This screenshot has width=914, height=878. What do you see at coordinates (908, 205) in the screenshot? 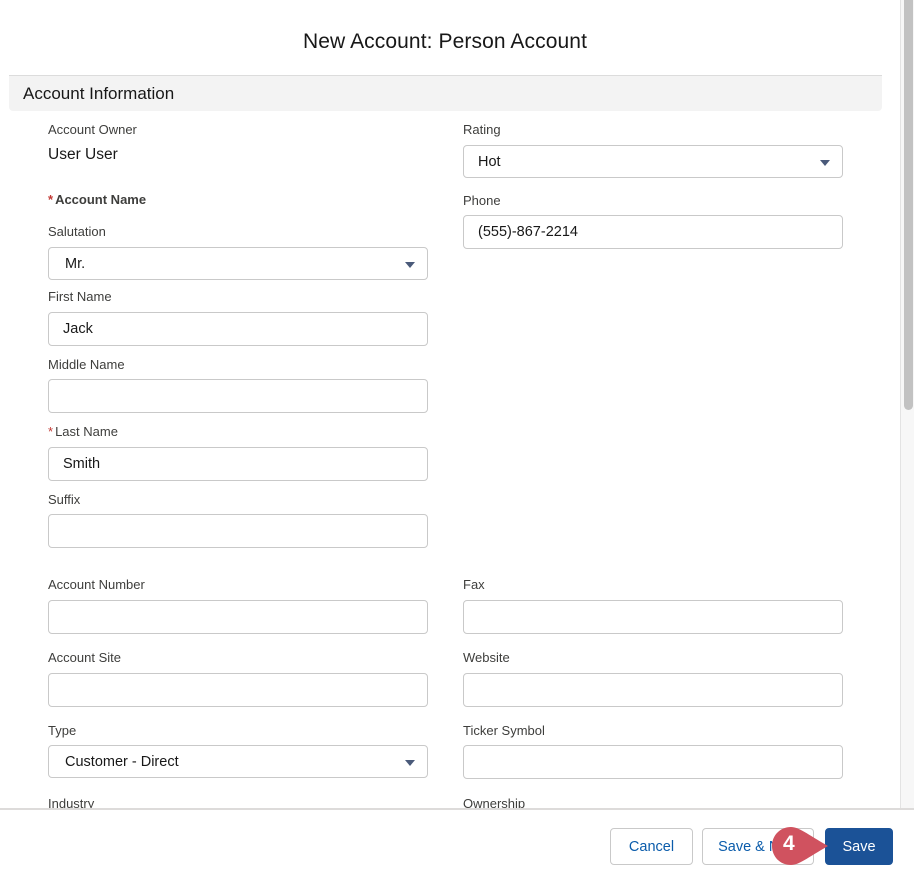
I see `scrollbar-thumb` at bounding box center [908, 205].